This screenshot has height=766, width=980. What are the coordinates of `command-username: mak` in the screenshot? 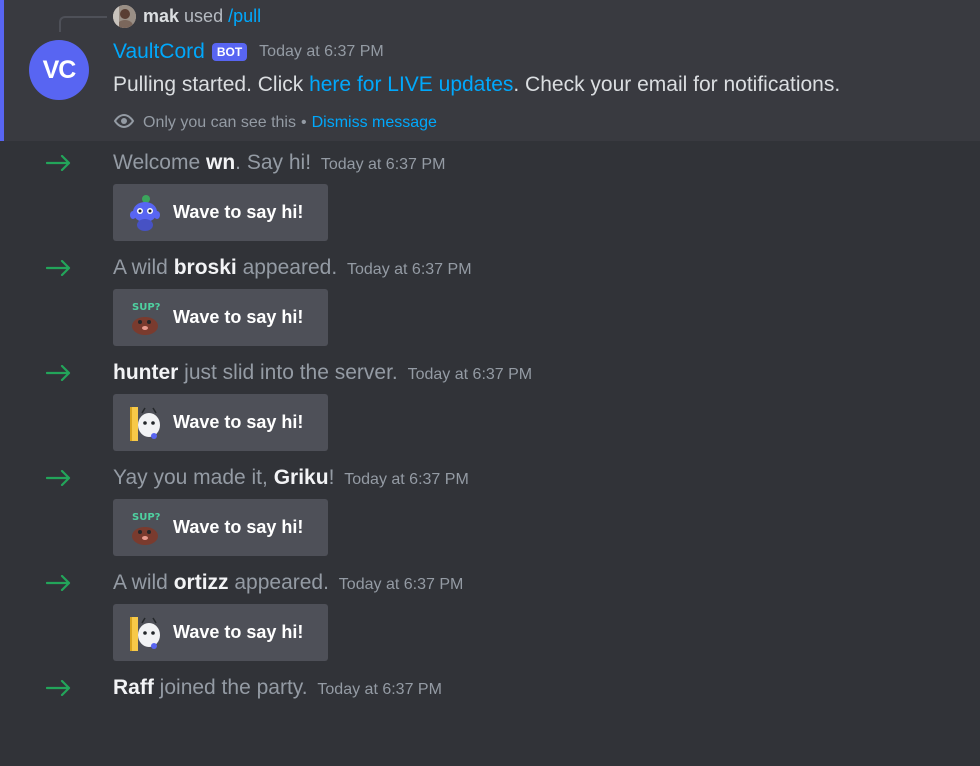 It's located at (161, 16).